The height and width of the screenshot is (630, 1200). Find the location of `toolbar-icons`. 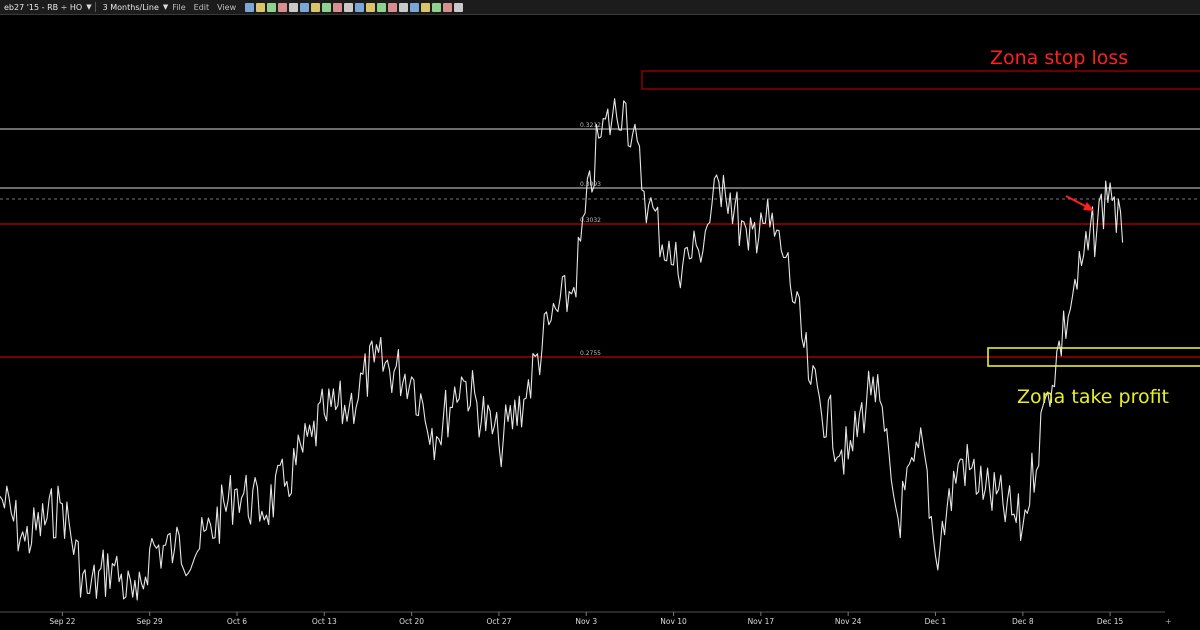

toolbar-icons is located at coordinates (354, 7).